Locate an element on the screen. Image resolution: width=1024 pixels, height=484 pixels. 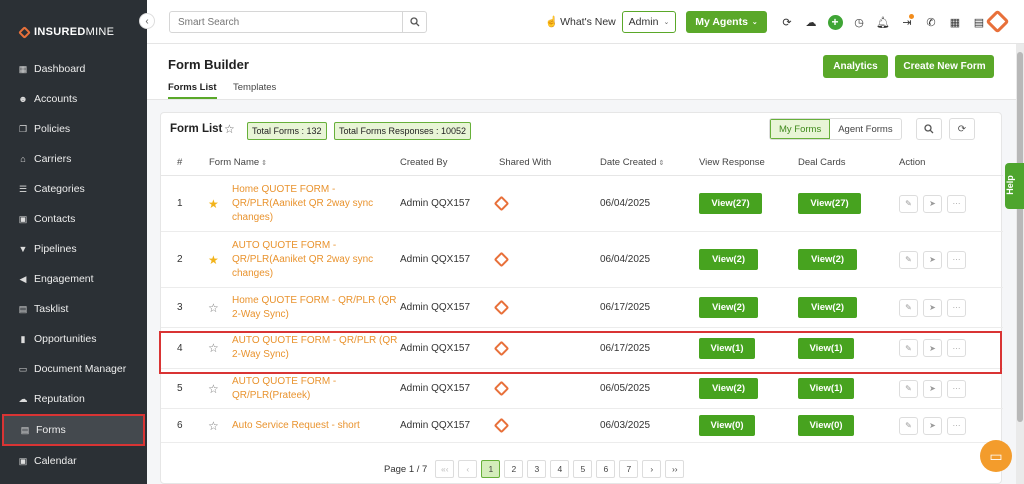
create-new-form-button: Create New Form is located at coordinates (944, 66).